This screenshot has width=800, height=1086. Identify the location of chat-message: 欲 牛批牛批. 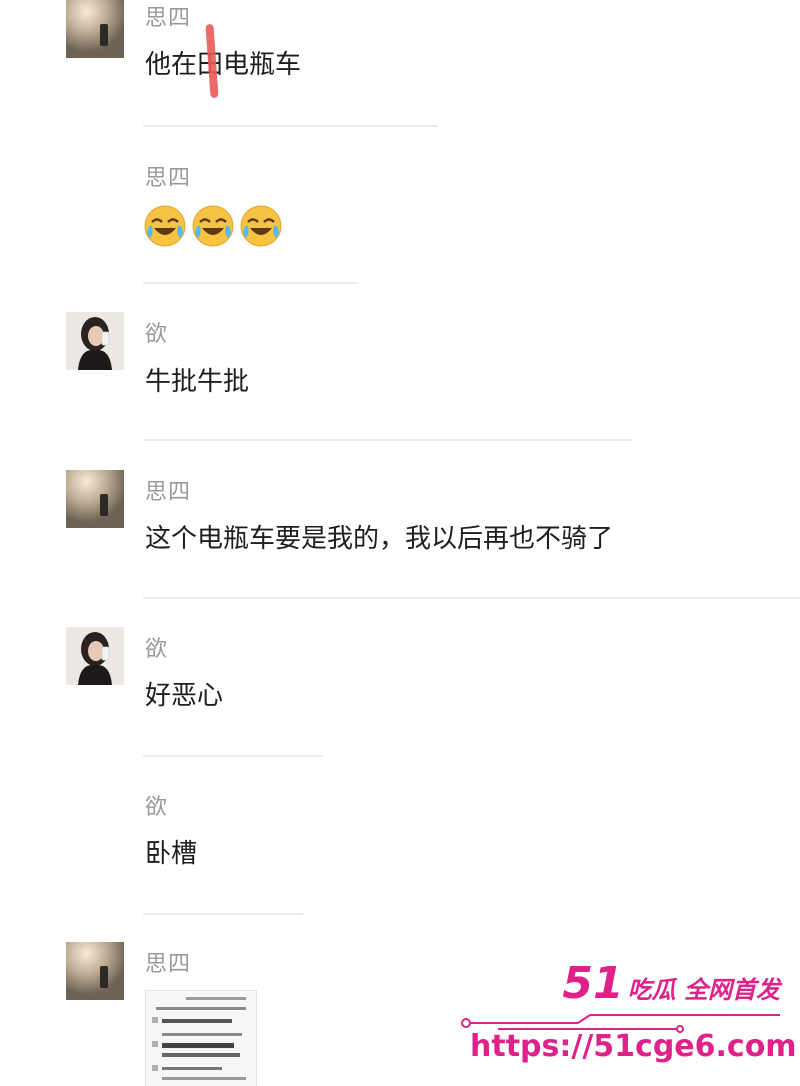
(400, 379).